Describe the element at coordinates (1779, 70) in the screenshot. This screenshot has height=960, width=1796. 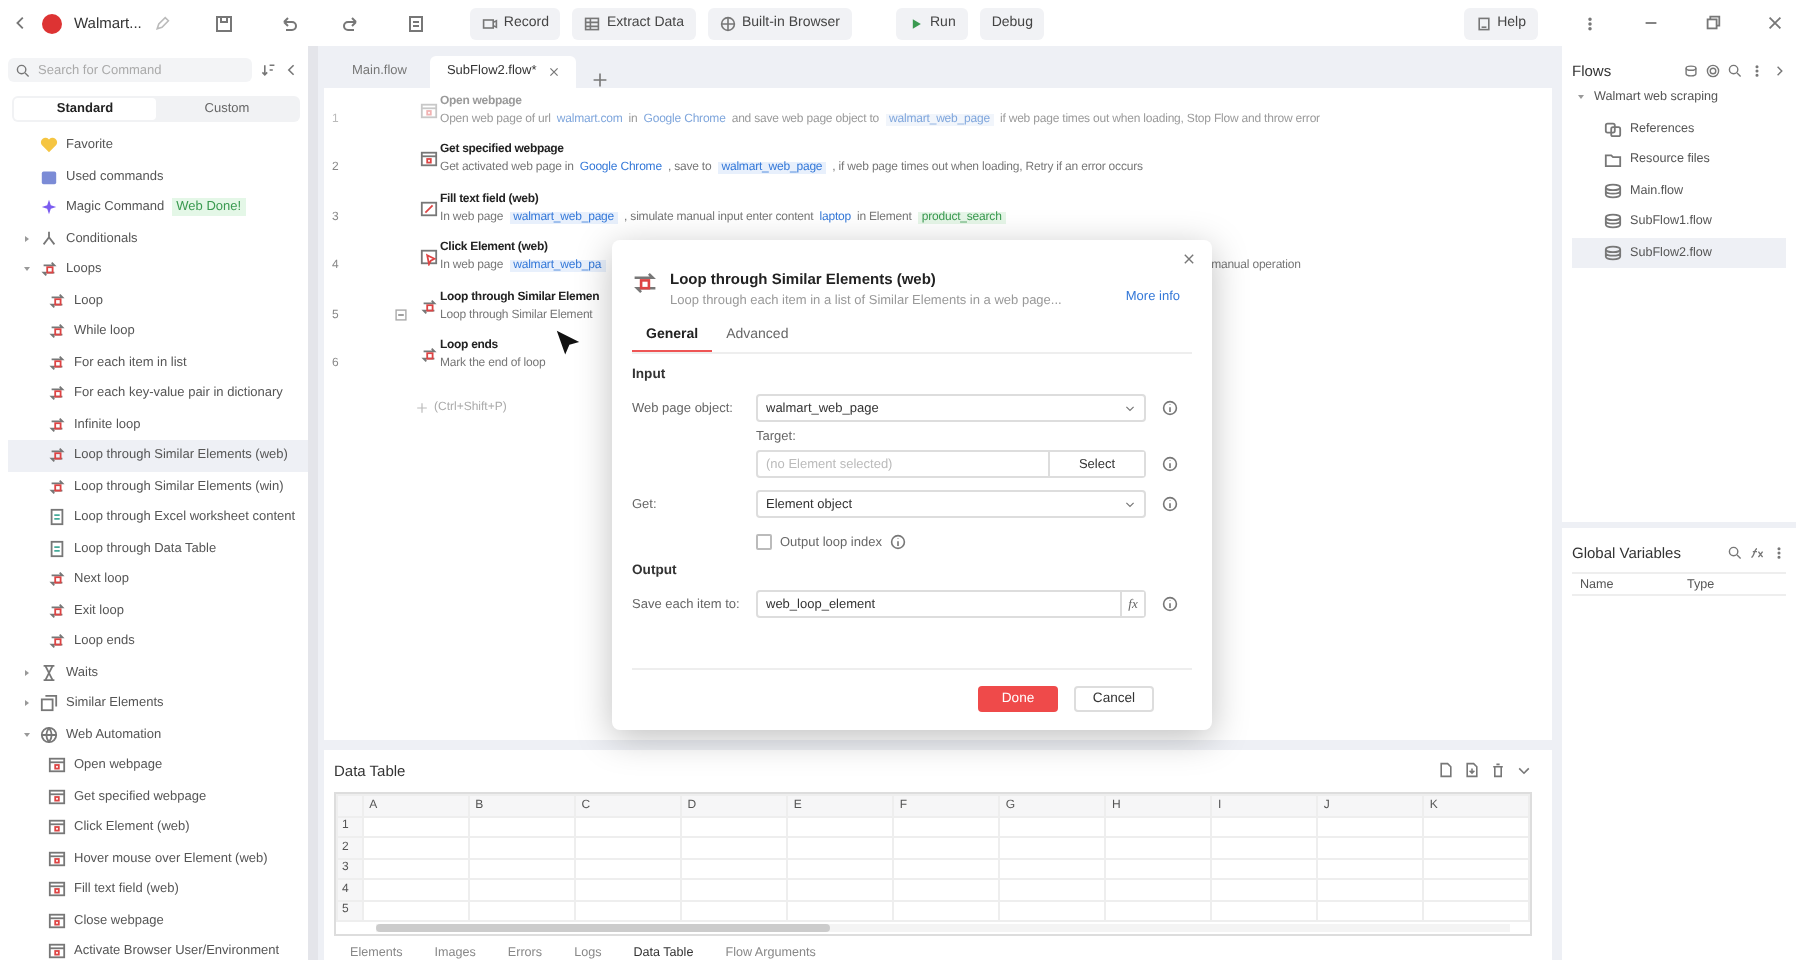
I see `chevron-right-icon` at that location.